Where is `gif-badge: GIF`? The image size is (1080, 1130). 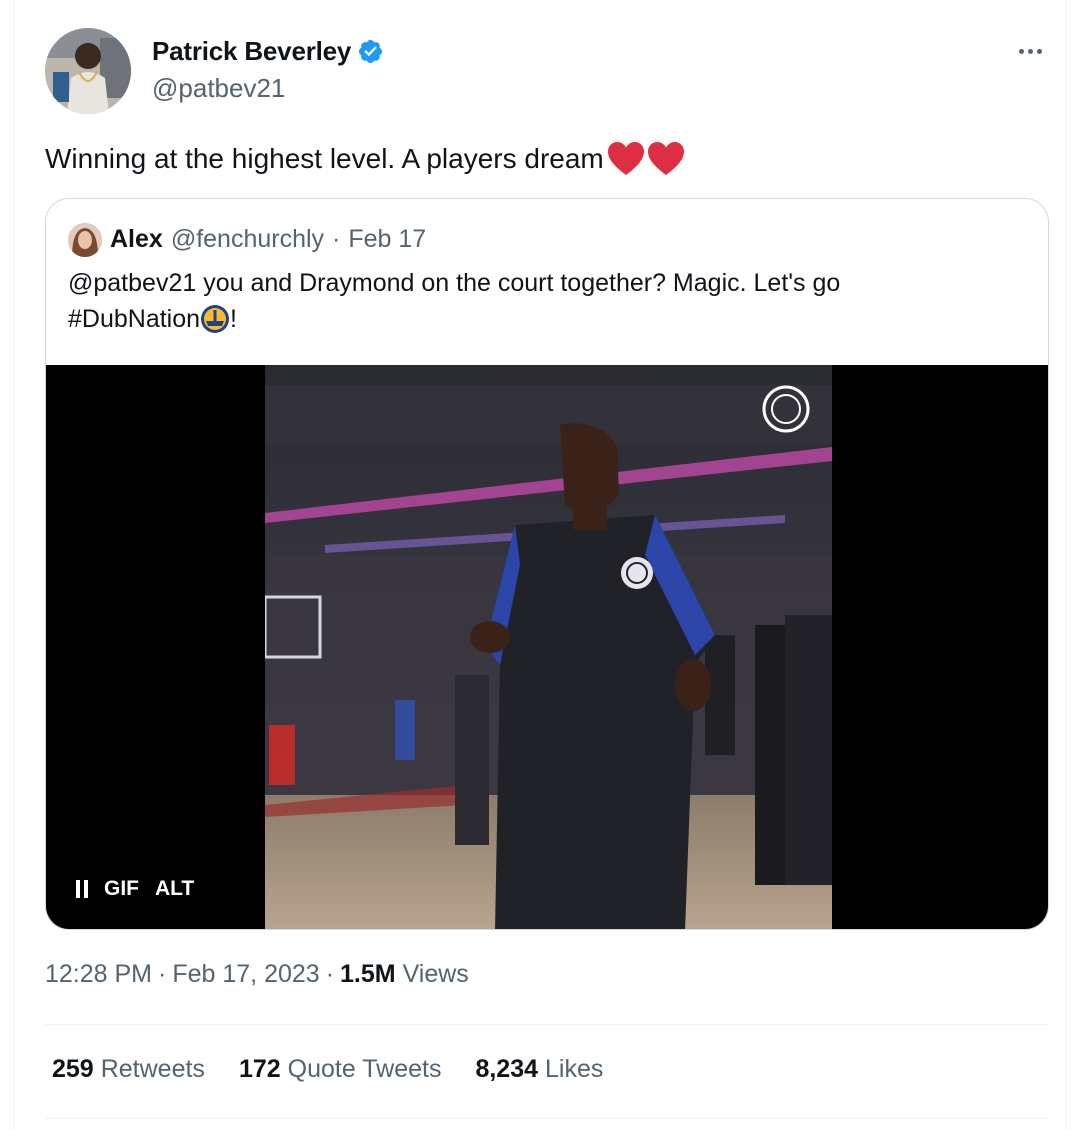 gif-badge: GIF is located at coordinates (121, 889).